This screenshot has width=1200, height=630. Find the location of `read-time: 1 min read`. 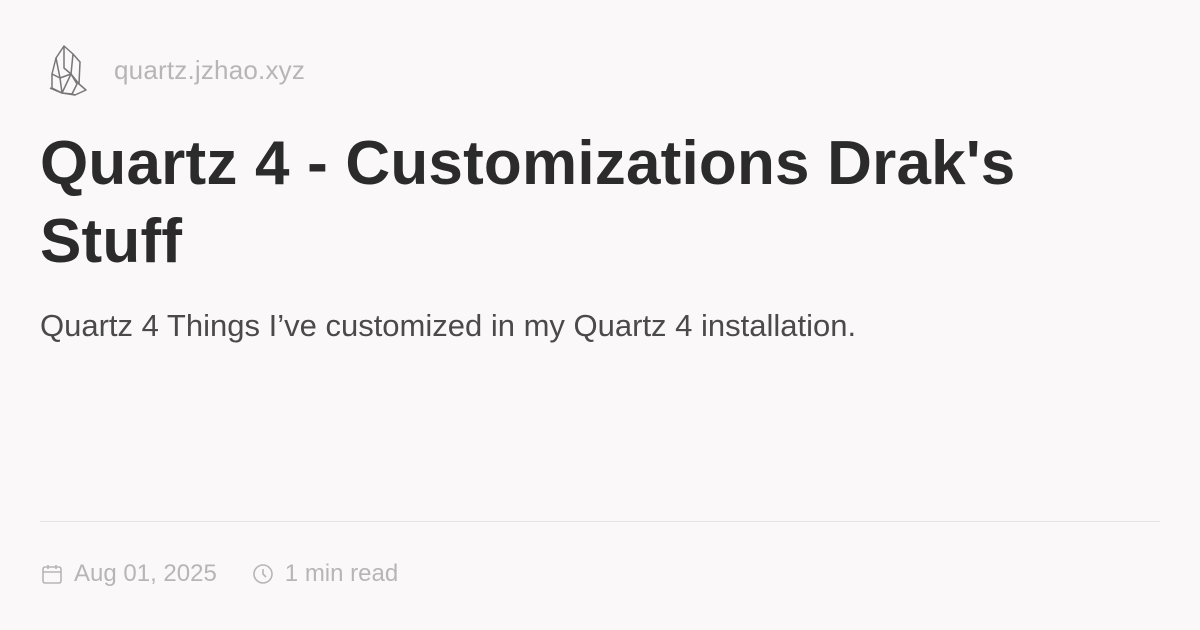

read-time: 1 min read is located at coordinates (324, 574).